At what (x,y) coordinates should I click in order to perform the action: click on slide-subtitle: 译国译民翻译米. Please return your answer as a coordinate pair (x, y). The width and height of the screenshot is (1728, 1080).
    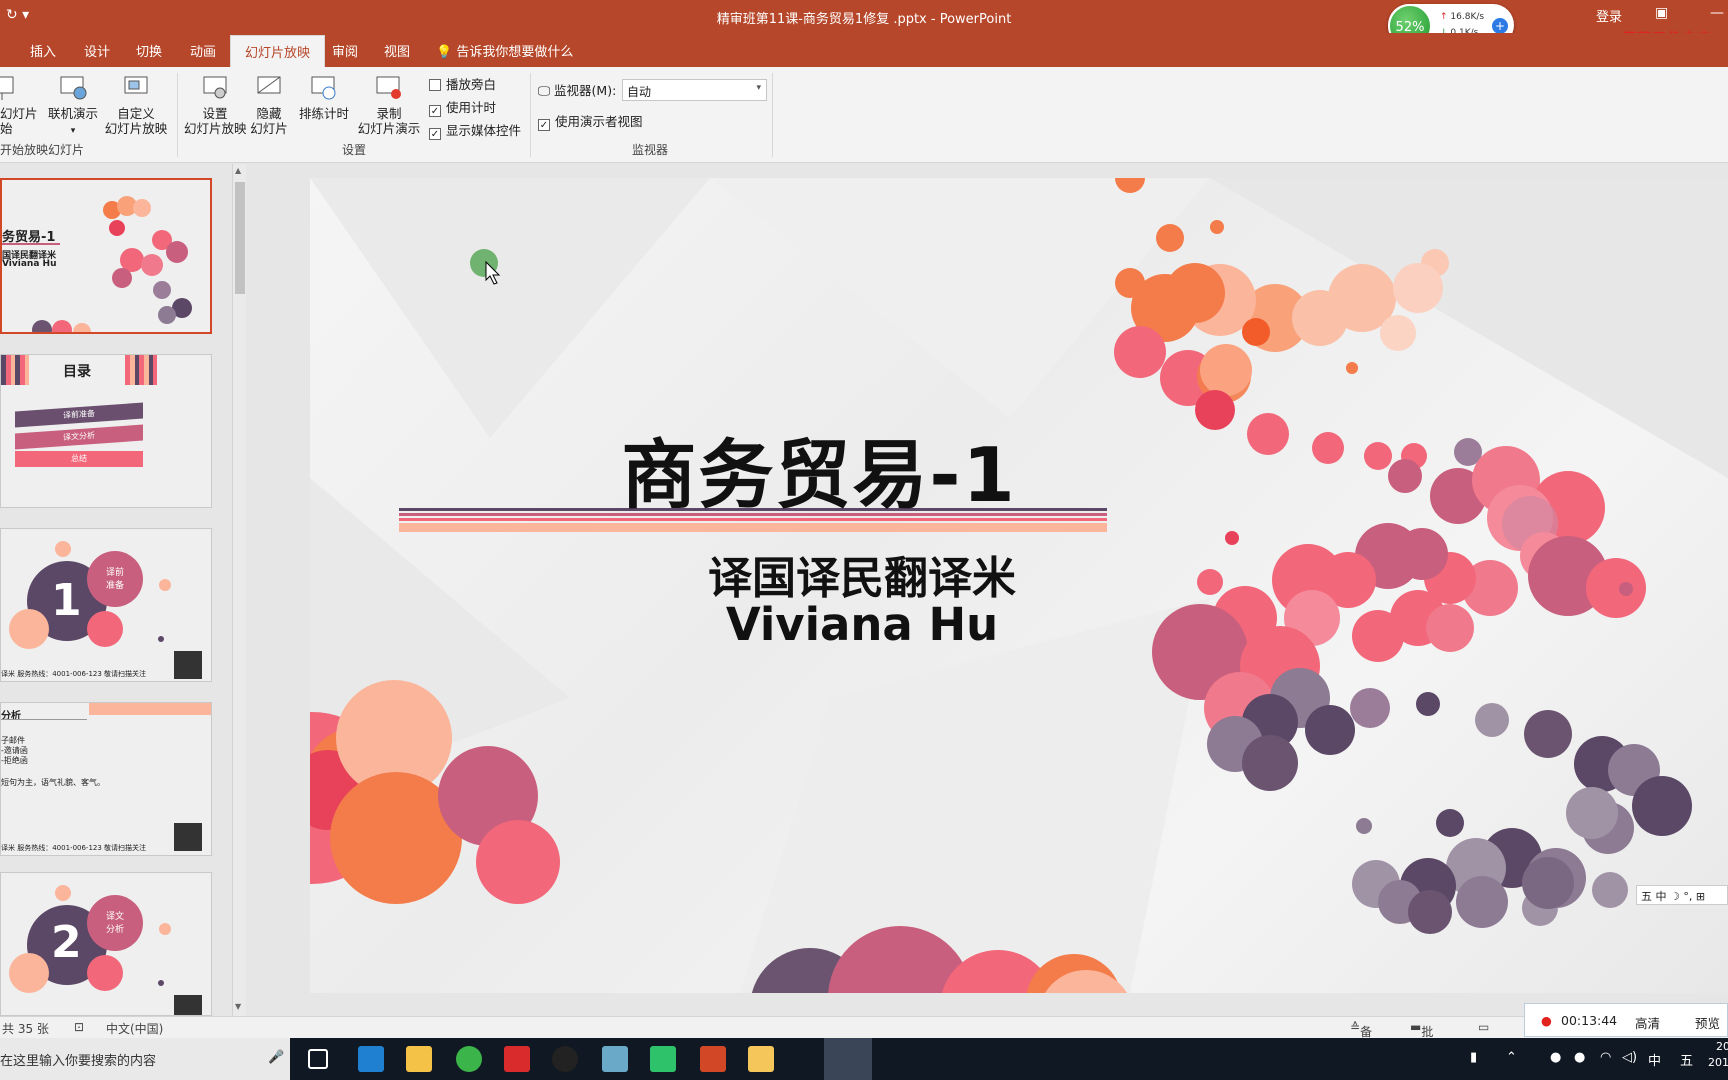
    Looking at the image, I should click on (862, 574).